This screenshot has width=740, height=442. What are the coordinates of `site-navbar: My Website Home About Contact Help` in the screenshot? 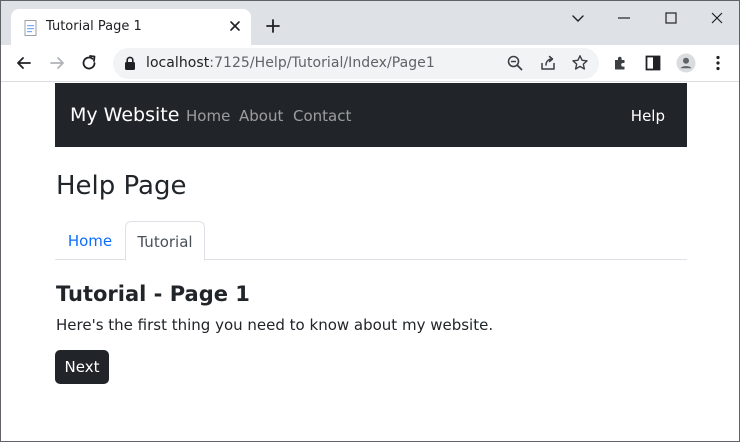 It's located at (371, 115).